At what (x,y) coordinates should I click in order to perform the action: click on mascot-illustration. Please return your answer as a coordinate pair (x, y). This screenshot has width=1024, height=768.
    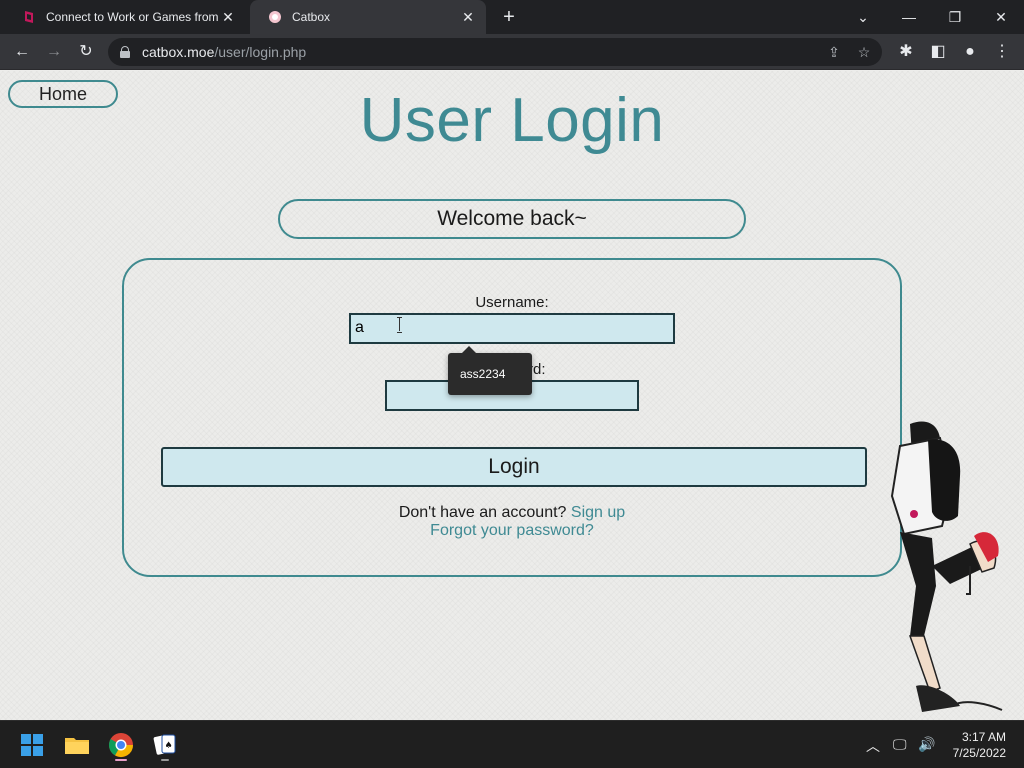
    Looking at the image, I should click on (946, 566).